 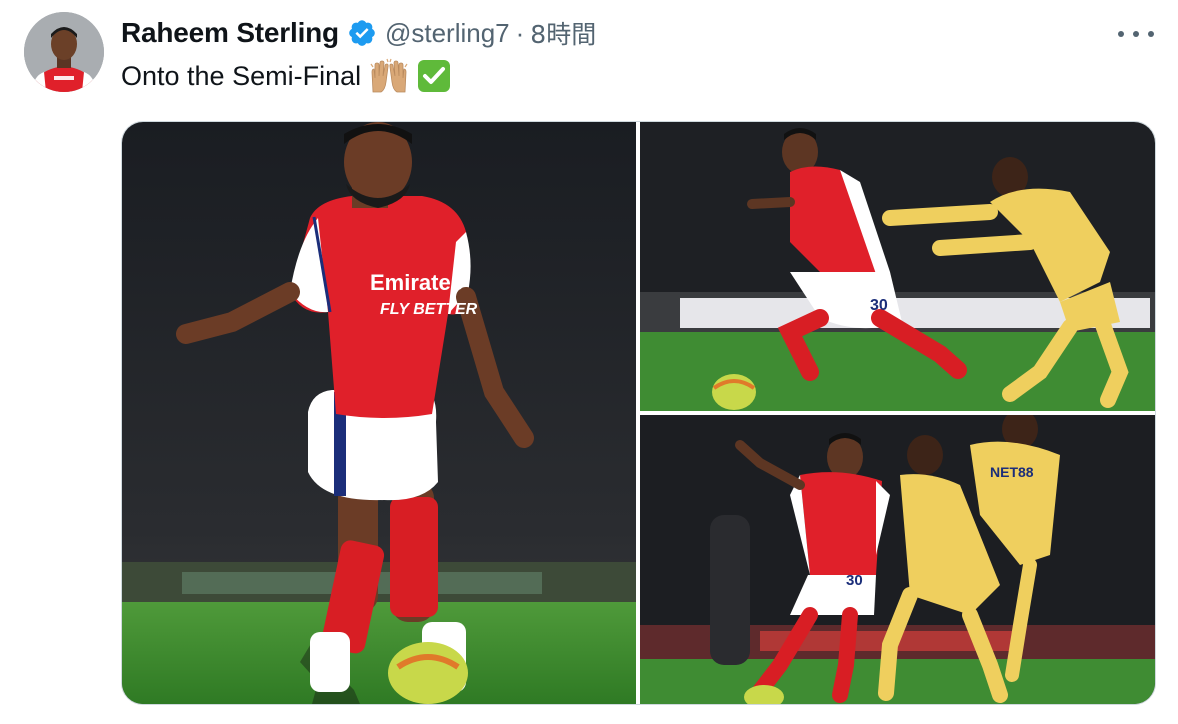 I want to click on raising-hands-emoji, so click(x=389, y=75).